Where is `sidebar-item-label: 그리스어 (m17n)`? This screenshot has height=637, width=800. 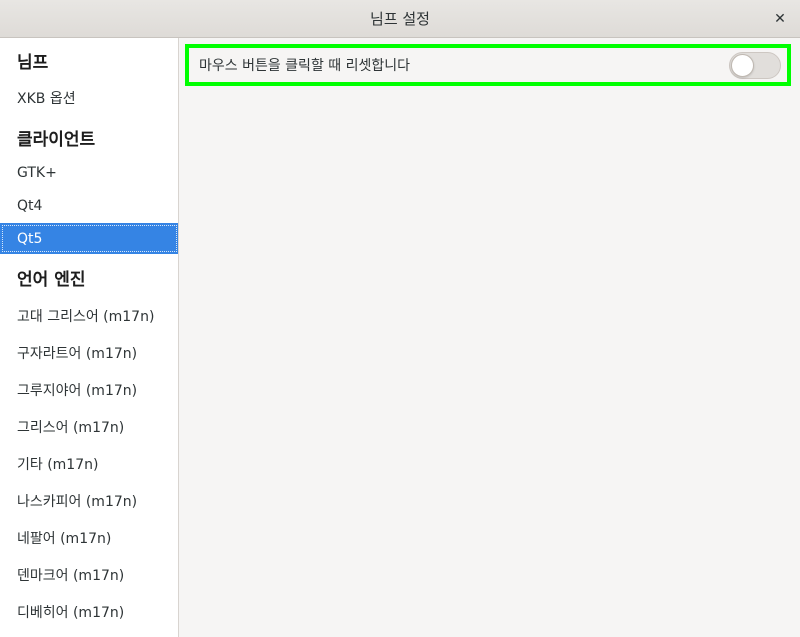
sidebar-item-label: 그리스어 (m17n) is located at coordinates (71, 427).